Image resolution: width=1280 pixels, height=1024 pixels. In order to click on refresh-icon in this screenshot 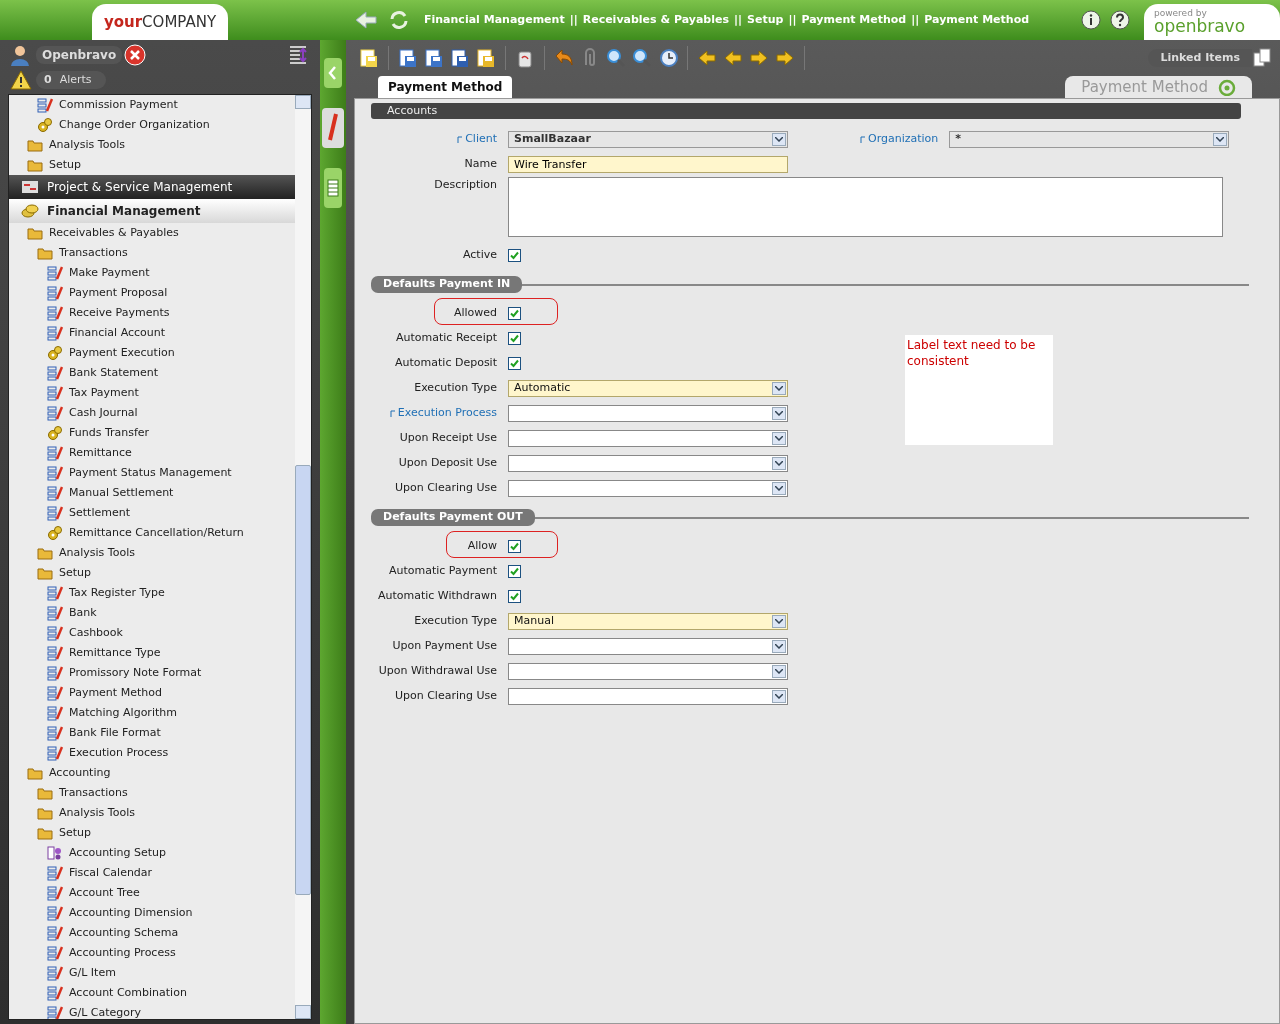, I will do `click(399, 20)`.